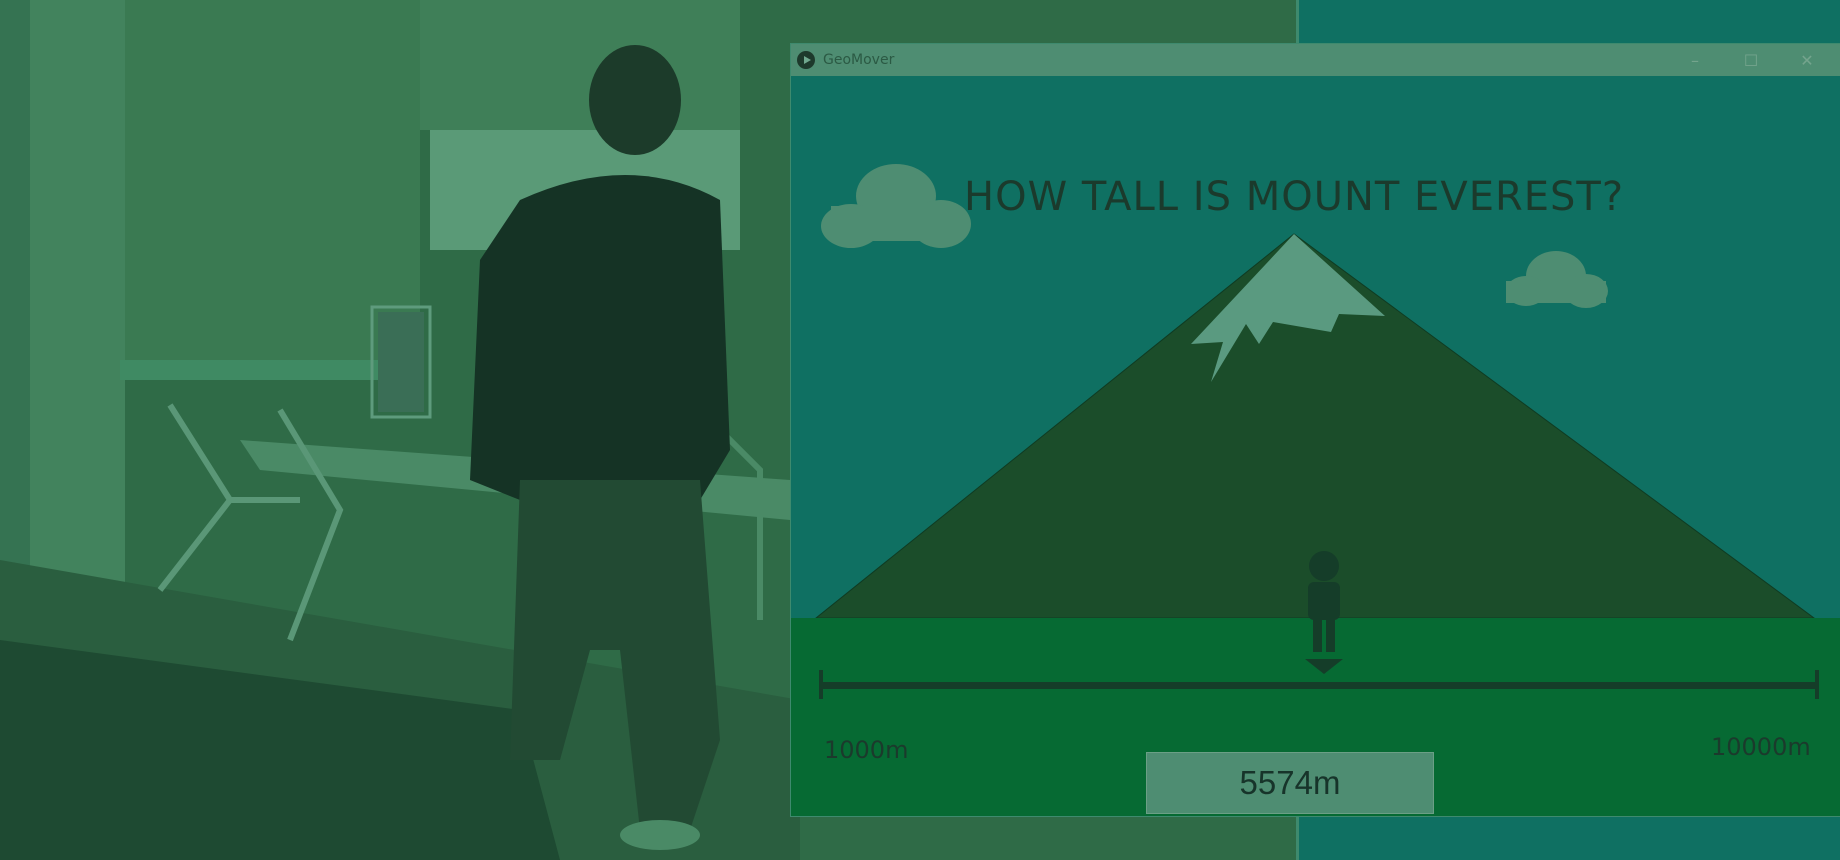 The width and height of the screenshot is (1840, 860). I want to click on current-answer-display: 5574m, so click(1290, 783).